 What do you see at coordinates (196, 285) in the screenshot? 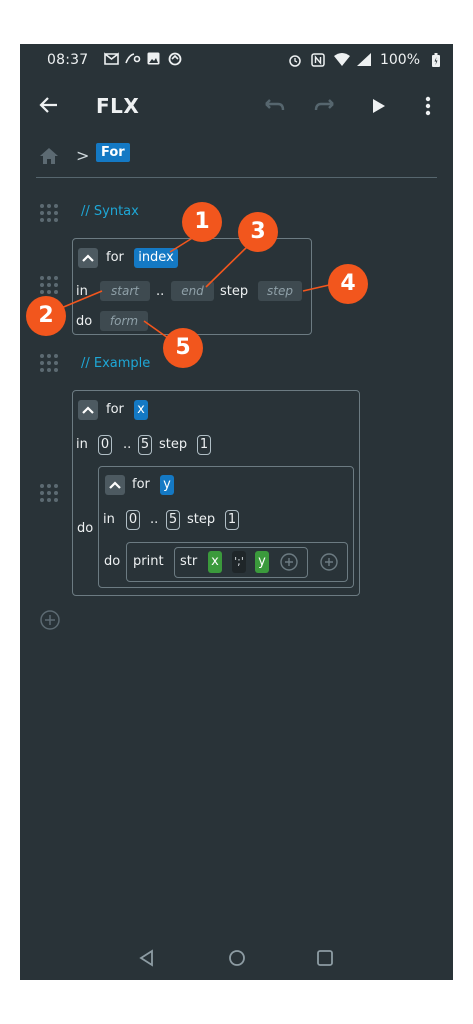
I see `callout-lines` at bounding box center [196, 285].